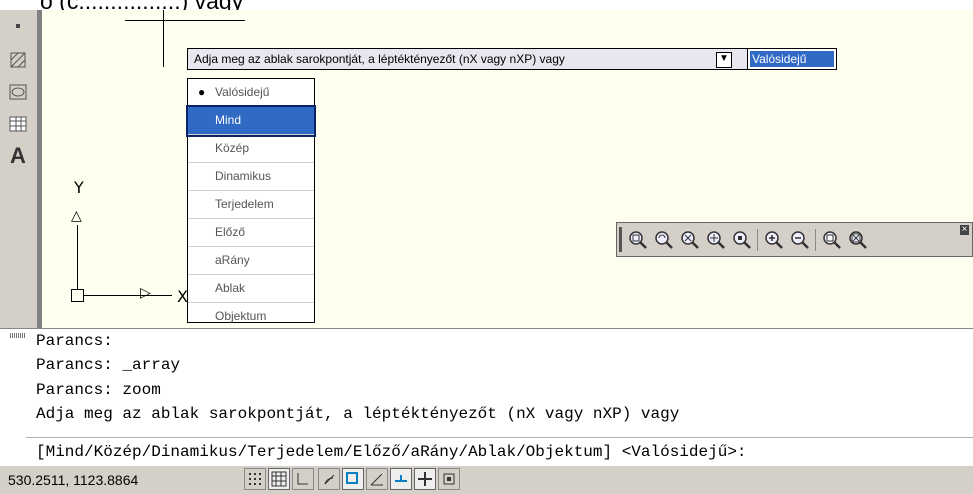  Describe the element at coordinates (401, 479) in the screenshot. I see `ducs-icon` at that location.